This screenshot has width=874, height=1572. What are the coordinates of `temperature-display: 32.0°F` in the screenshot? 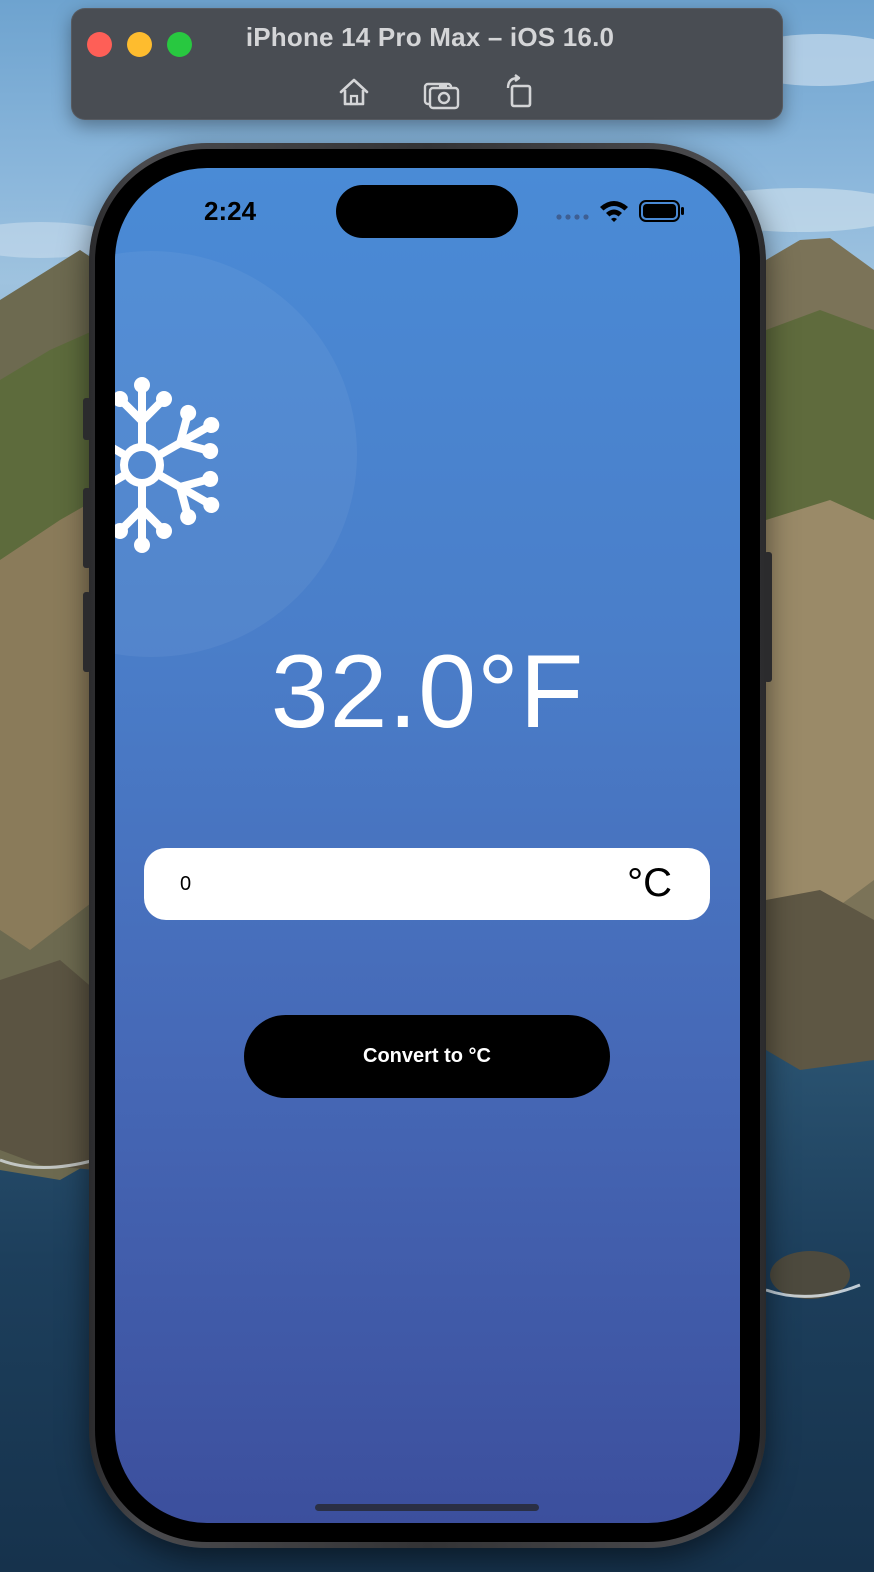 It's located at (427, 692).